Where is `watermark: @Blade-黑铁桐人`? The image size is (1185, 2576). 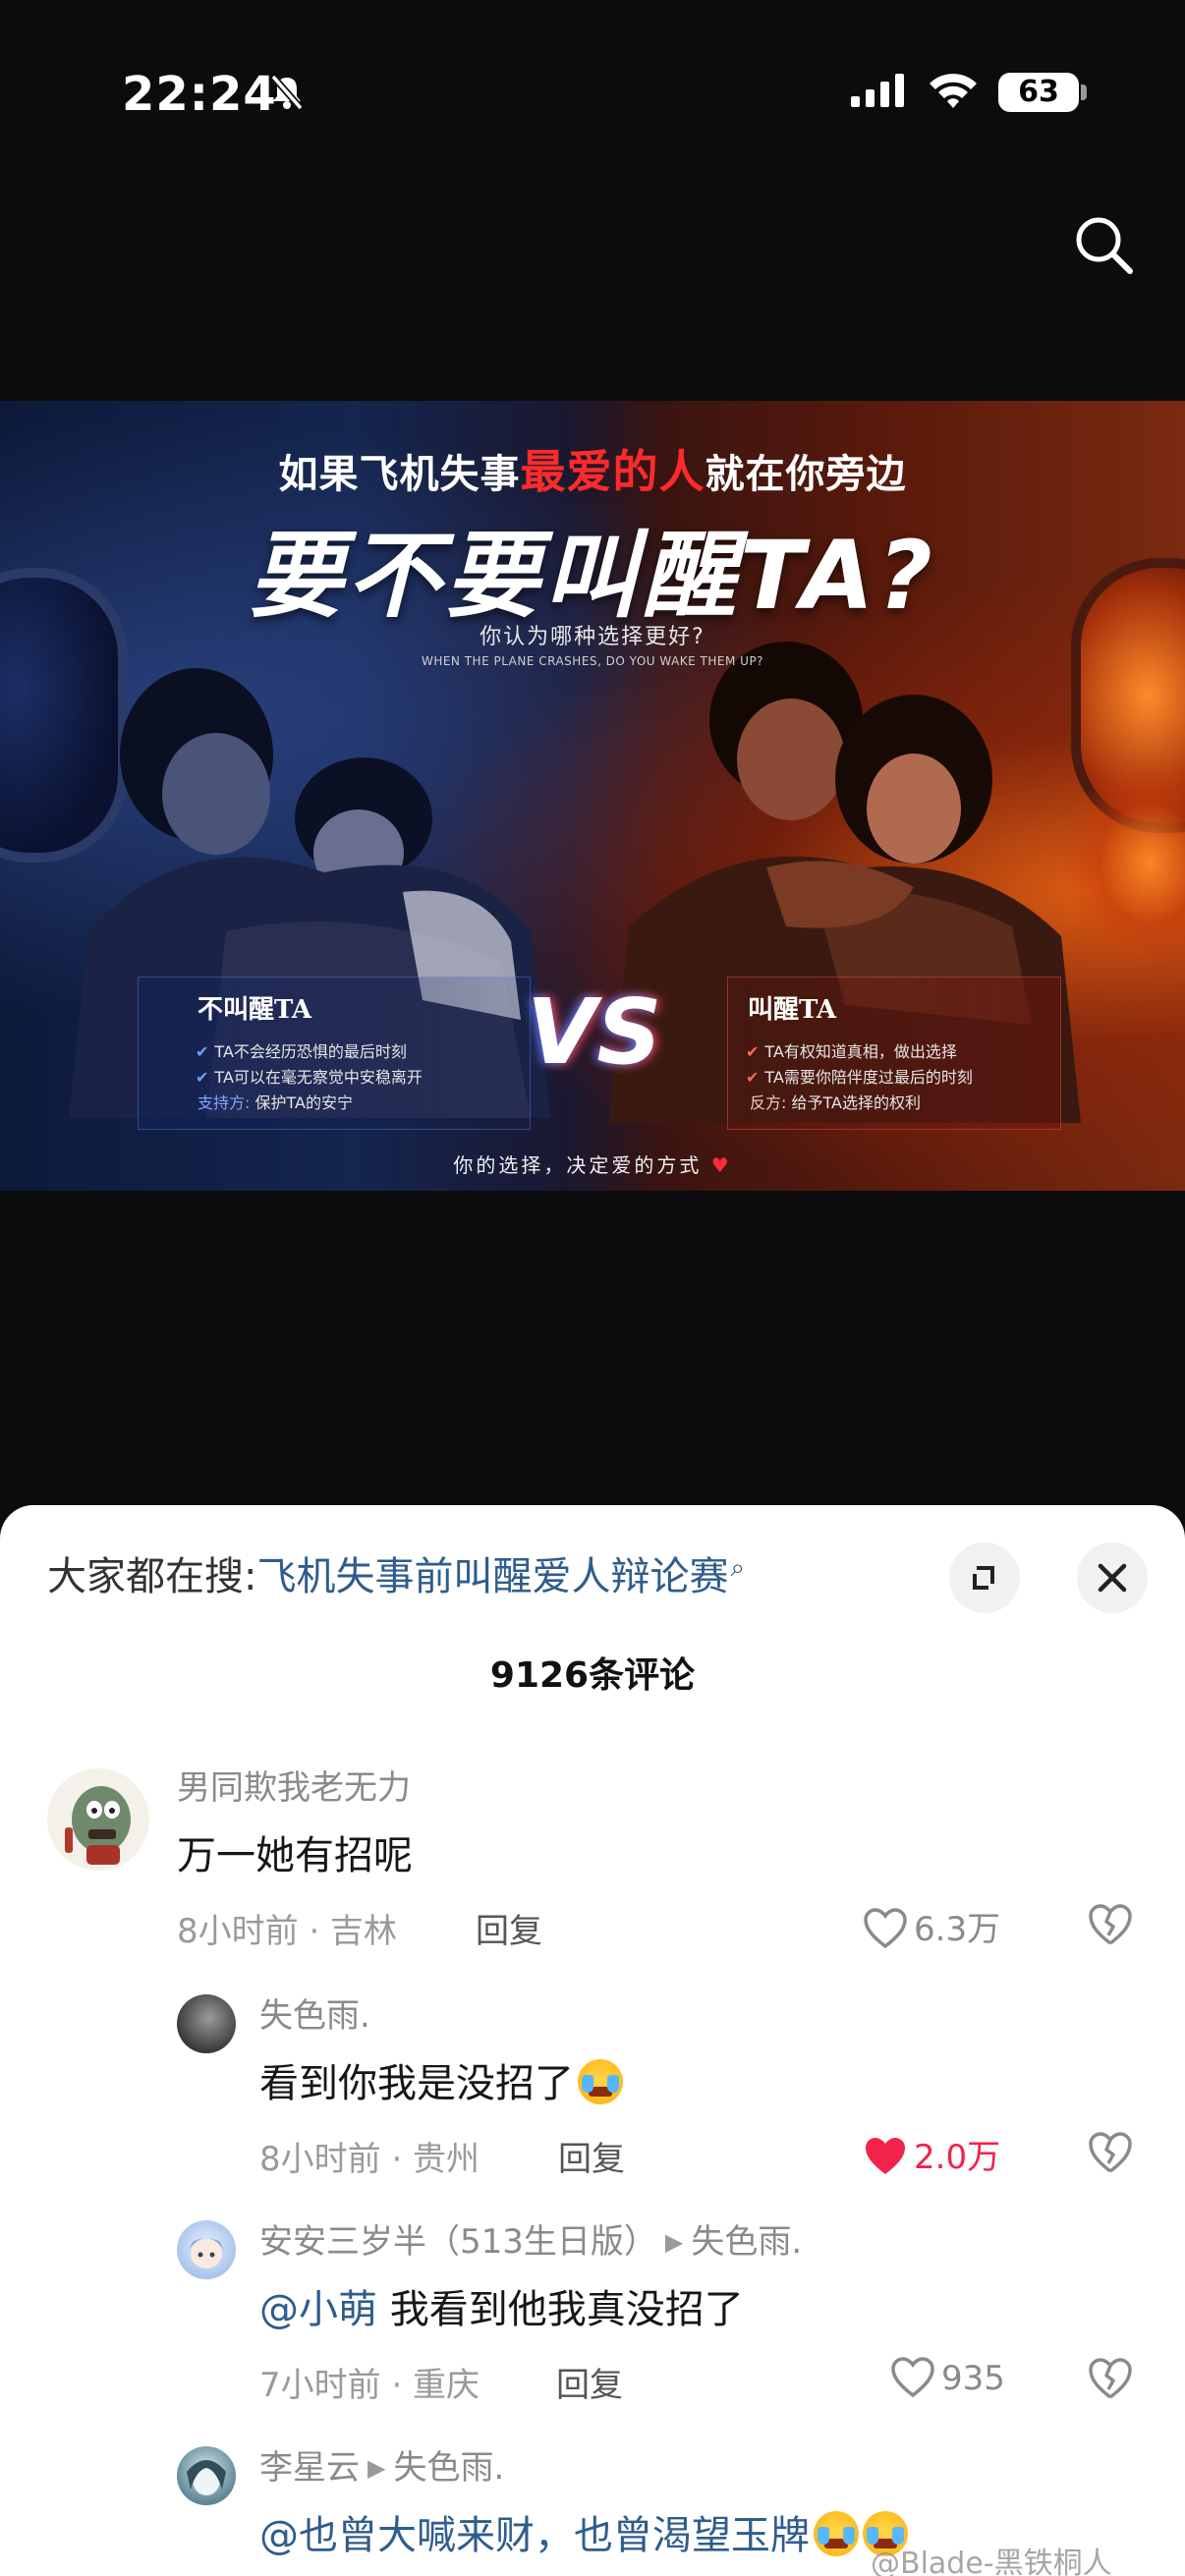
watermark: @Blade-黑铁桐人 is located at coordinates (992, 2561).